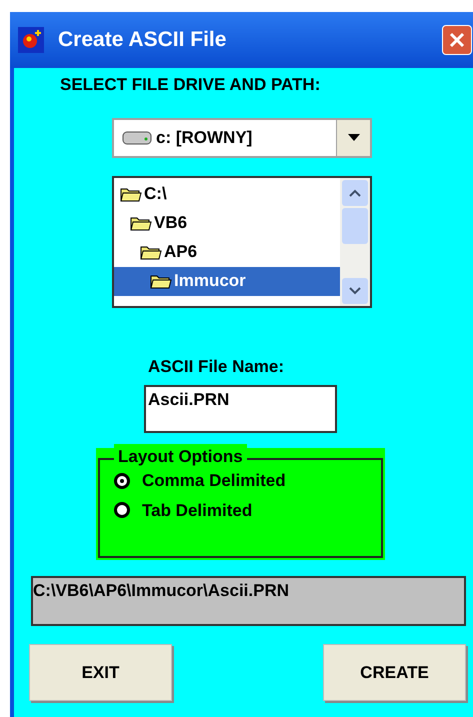 This screenshot has width=473, height=717. What do you see at coordinates (204, 137) in the screenshot?
I see `drive-value: c: [ROWNY]` at bounding box center [204, 137].